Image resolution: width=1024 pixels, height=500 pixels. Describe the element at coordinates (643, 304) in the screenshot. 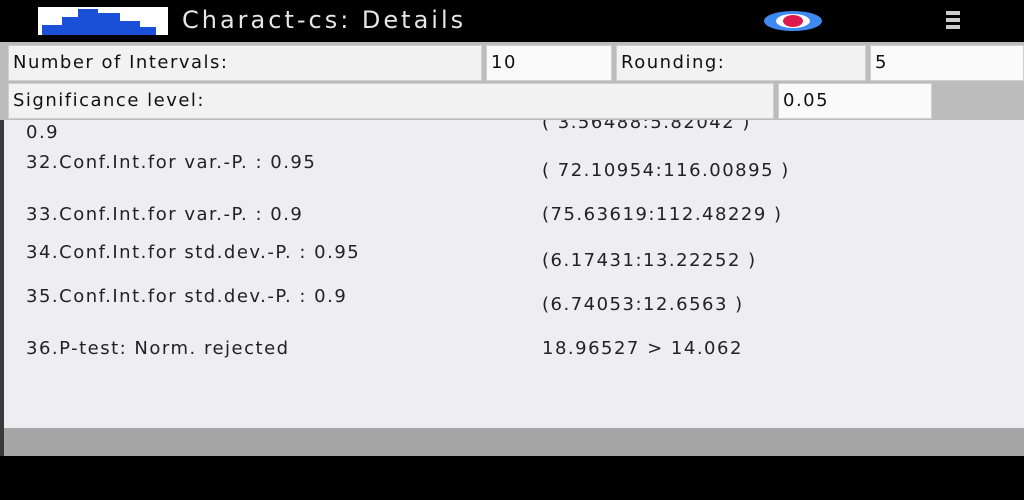

I see `result-value: (6.74053:12.6563 )` at that location.